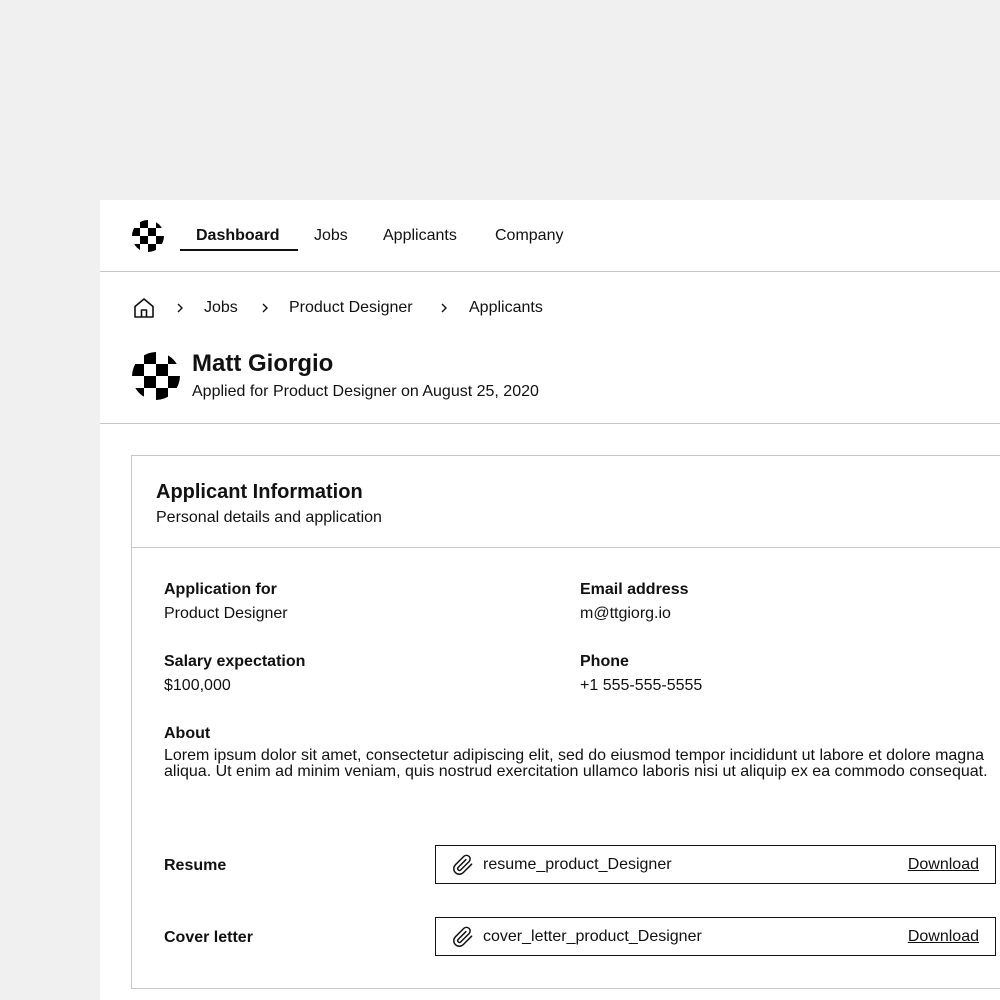 The width and height of the screenshot is (1000, 1000). I want to click on nav-jobs: Jobs, so click(331, 236).